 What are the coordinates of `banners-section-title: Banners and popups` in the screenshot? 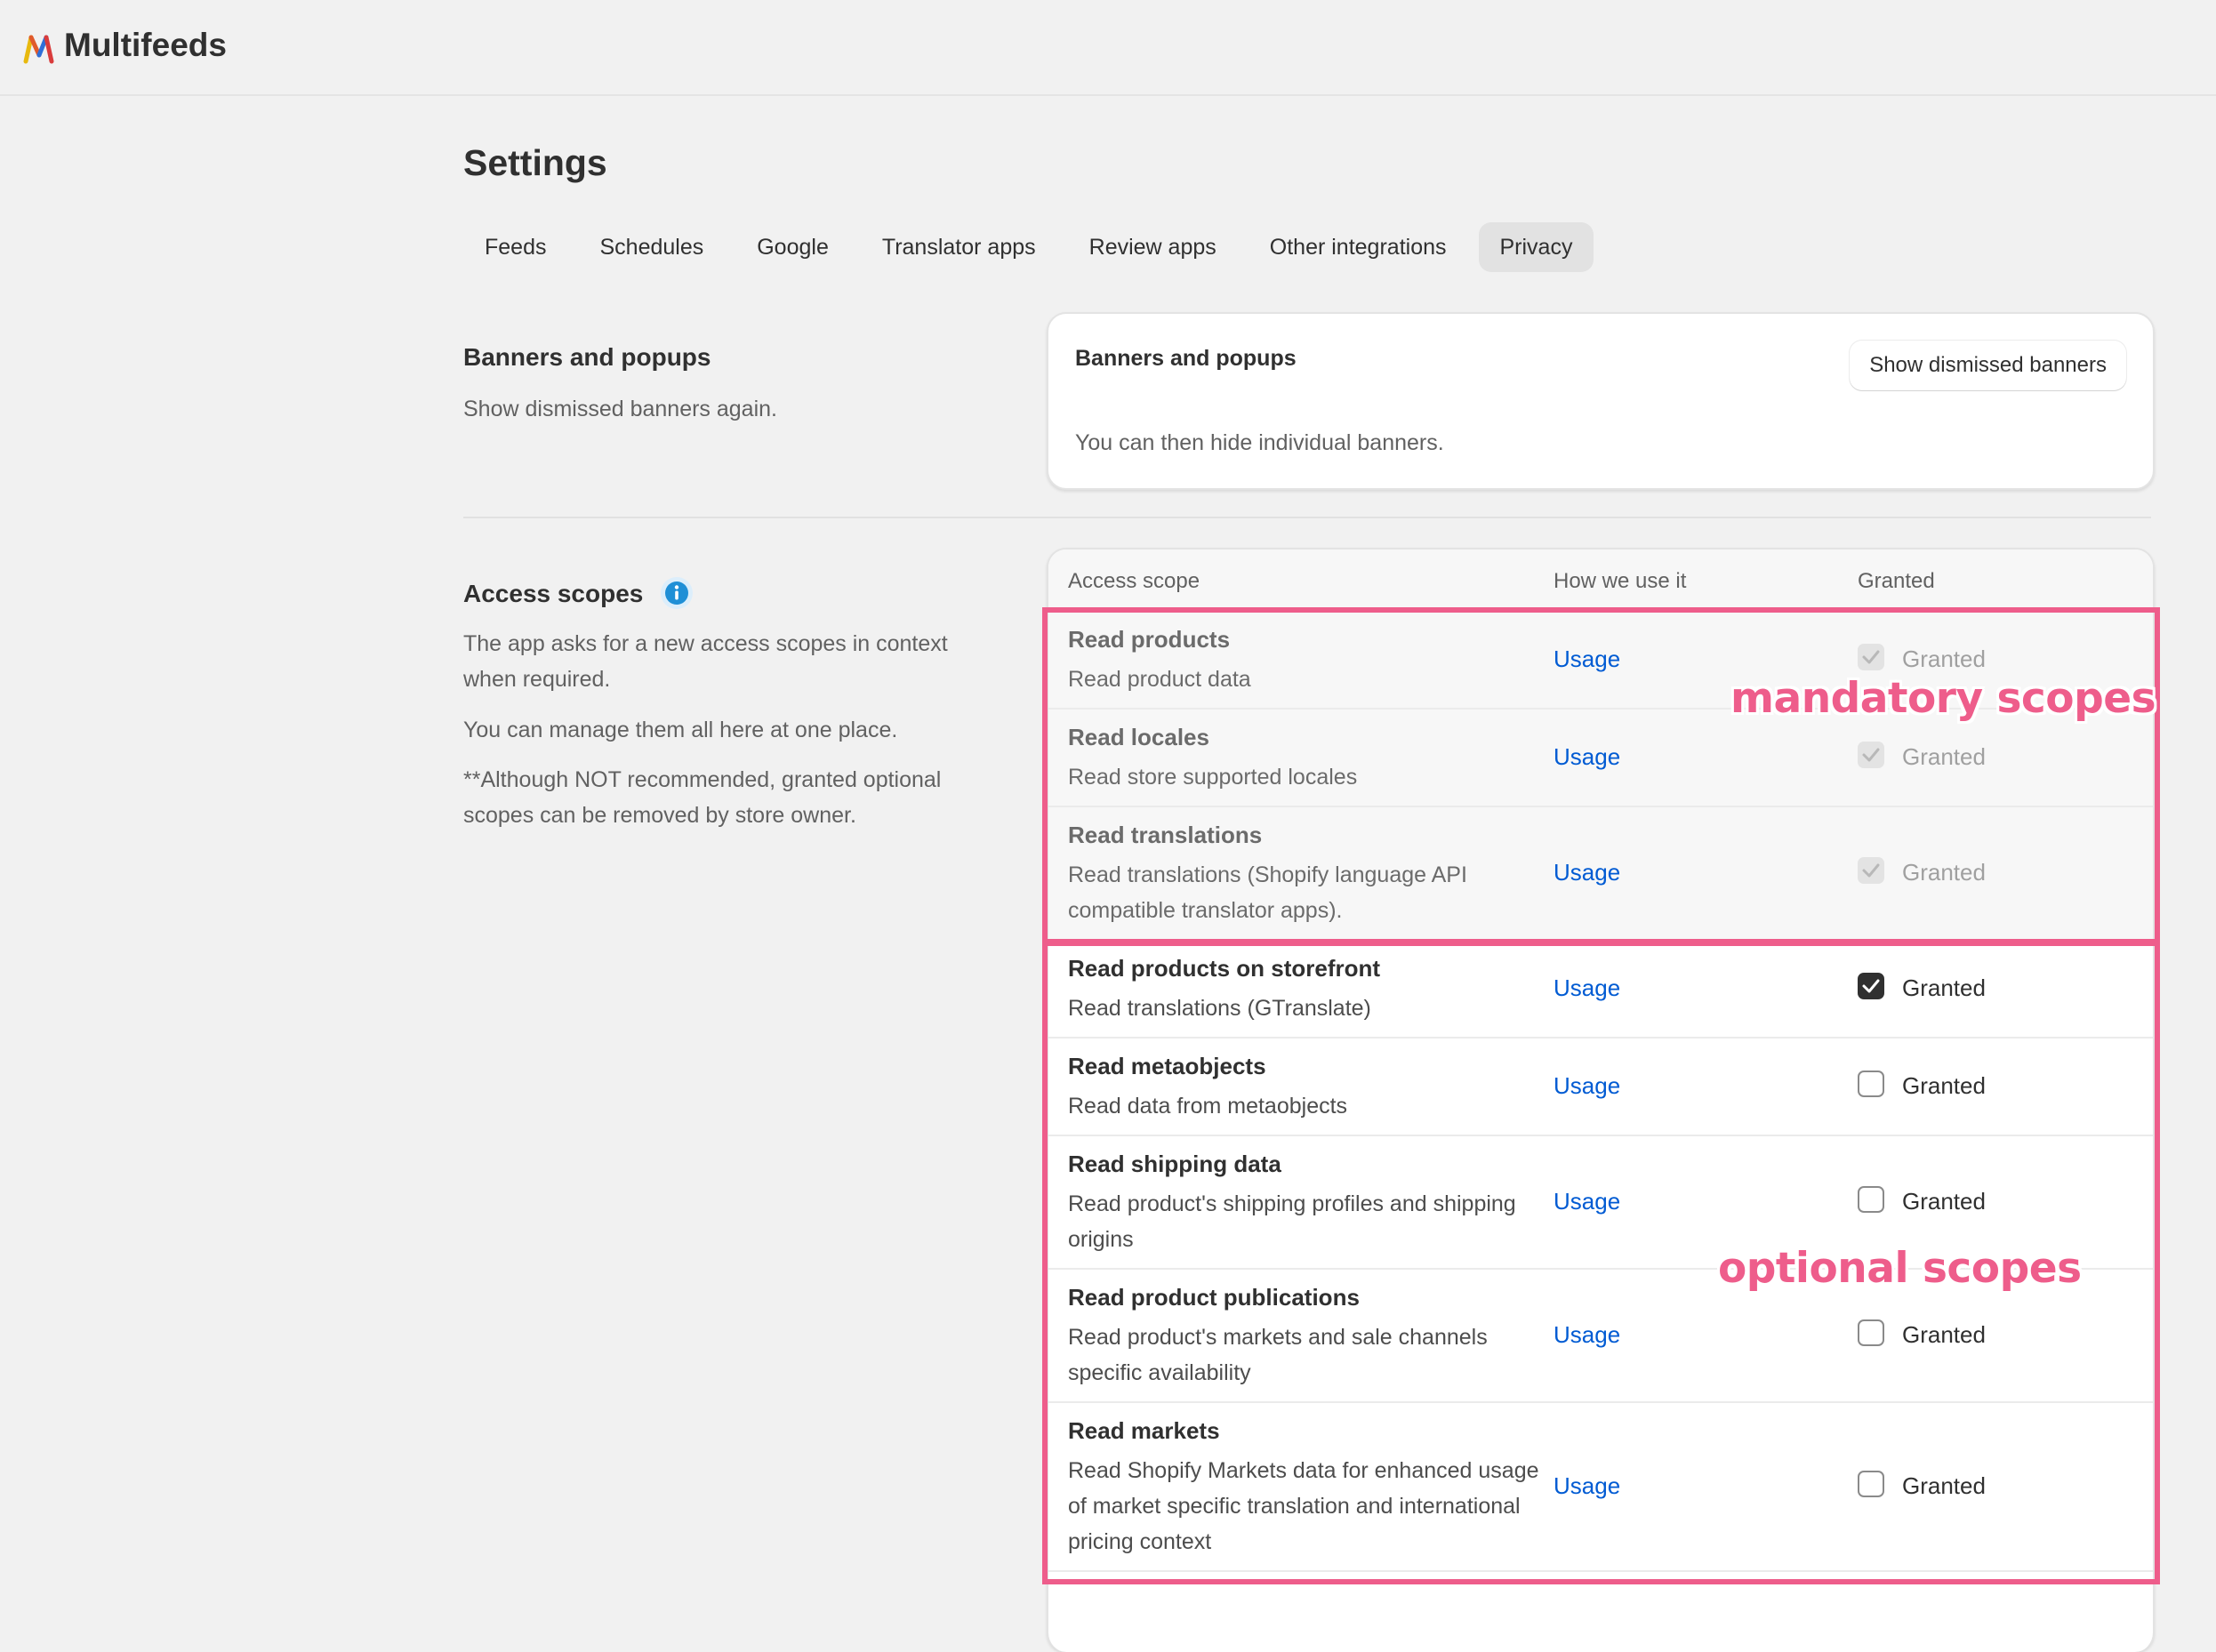 It's located at (587, 357).